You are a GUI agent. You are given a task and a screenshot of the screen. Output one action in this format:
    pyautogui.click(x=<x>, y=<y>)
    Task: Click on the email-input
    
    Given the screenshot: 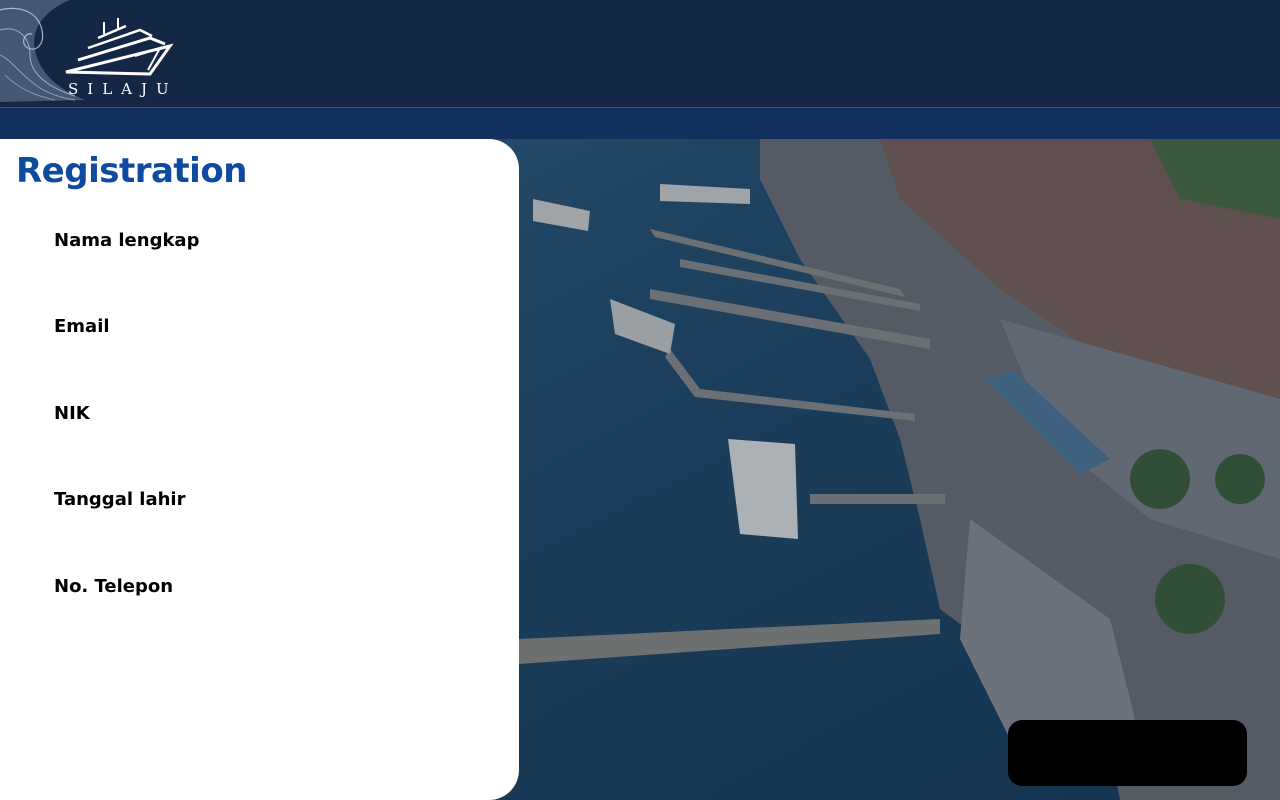 What is the action you would take?
    pyautogui.click(x=264, y=359)
    